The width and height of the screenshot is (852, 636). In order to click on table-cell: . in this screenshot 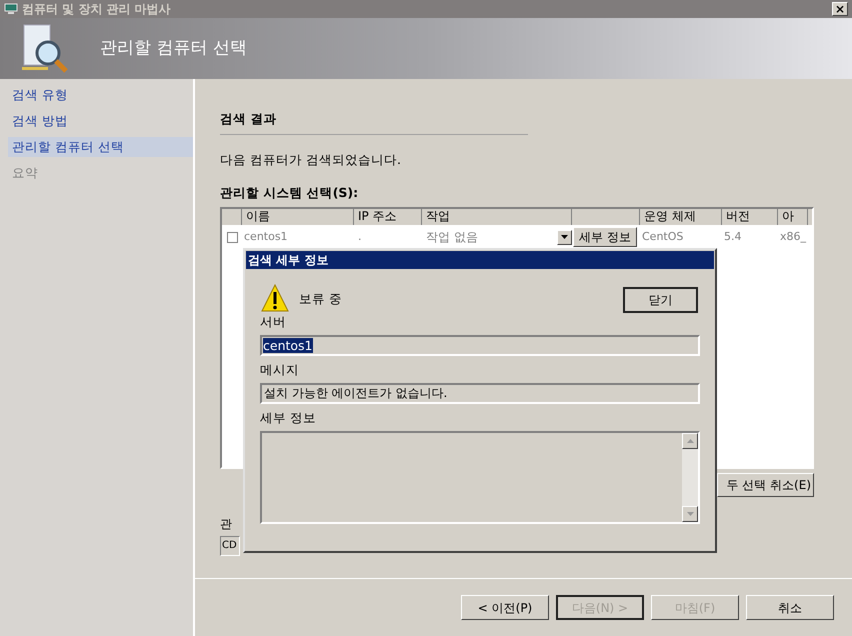, I will do `click(360, 236)`.